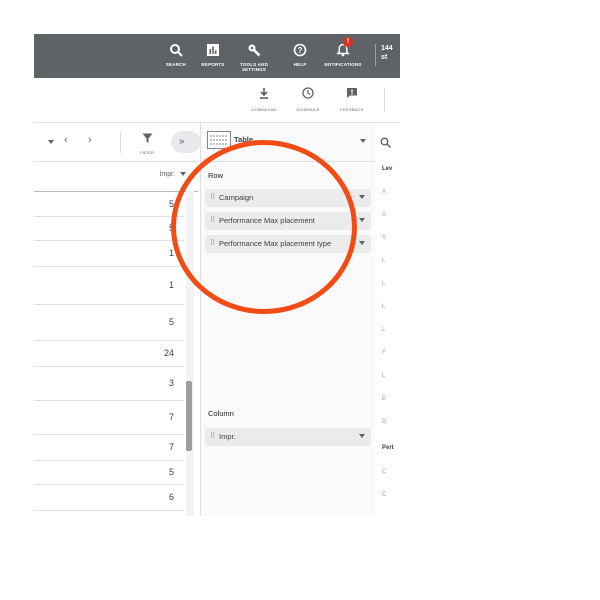 The width and height of the screenshot is (600, 600). I want to click on row-section-label: Row, so click(216, 175).